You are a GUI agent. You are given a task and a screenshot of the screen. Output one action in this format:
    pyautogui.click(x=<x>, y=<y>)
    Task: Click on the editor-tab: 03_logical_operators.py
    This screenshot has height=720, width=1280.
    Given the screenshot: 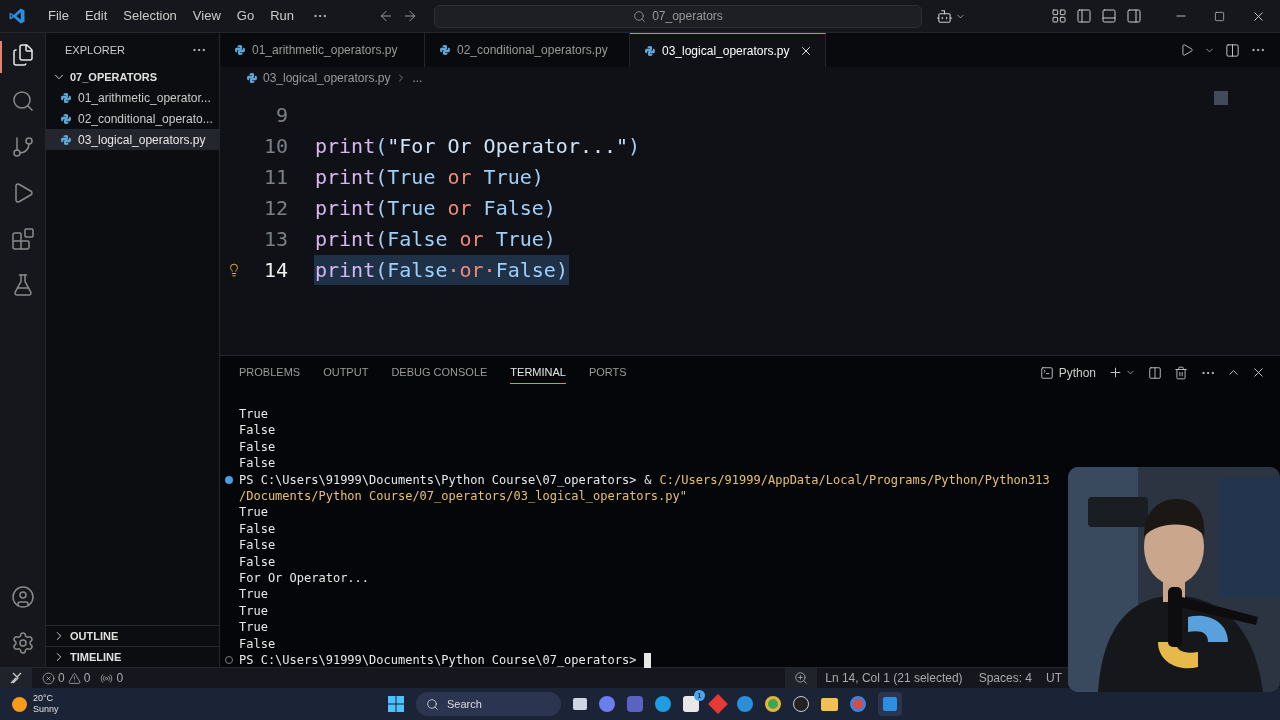 What is the action you would take?
    pyautogui.click(x=728, y=50)
    